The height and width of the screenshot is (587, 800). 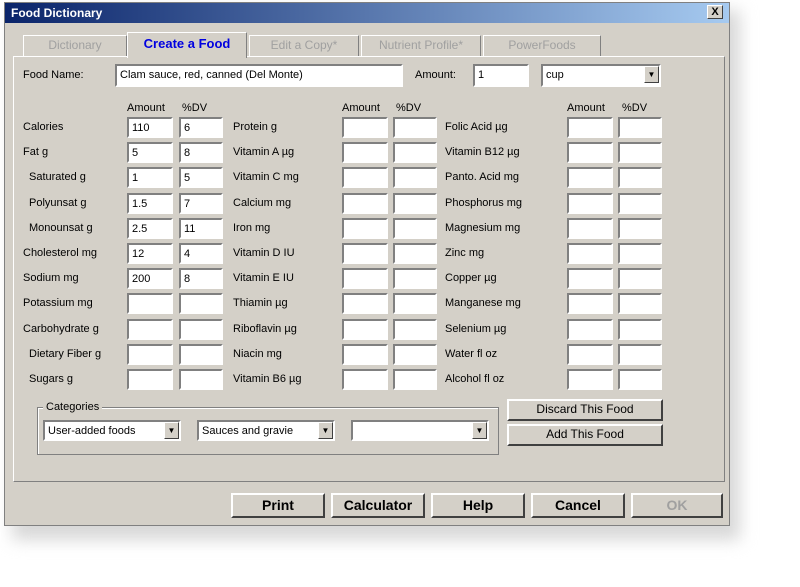 What do you see at coordinates (476, 127) in the screenshot?
I see `col3-nutrient-label: Folic Acid µg` at bounding box center [476, 127].